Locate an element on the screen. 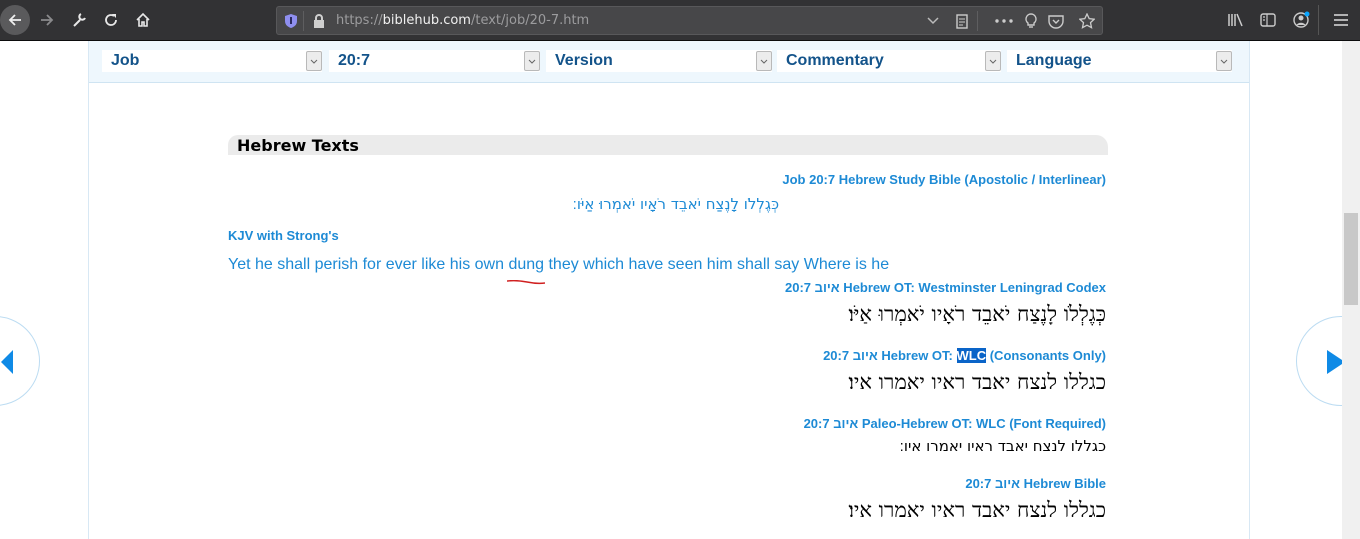 Image resolution: width=1360 pixels, height=539 pixels. chapter-verse-select: 20:7 is located at coordinates (434, 61).